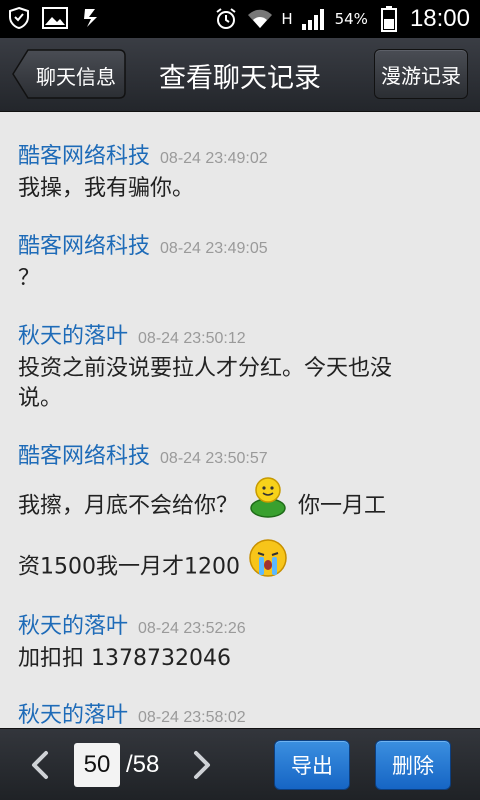 The width and height of the screenshot is (480, 800). What do you see at coordinates (312, 765) in the screenshot?
I see `export-button: 导出` at bounding box center [312, 765].